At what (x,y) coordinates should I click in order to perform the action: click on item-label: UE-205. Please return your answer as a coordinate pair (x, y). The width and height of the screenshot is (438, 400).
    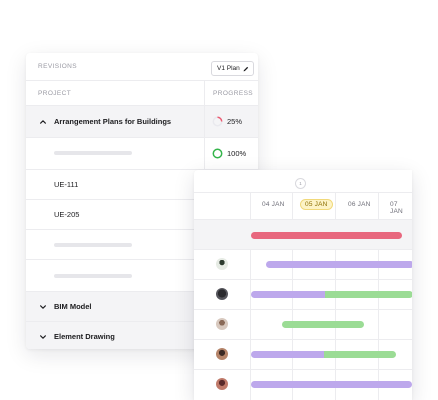
    Looking at the image, I should click on (67, 214).